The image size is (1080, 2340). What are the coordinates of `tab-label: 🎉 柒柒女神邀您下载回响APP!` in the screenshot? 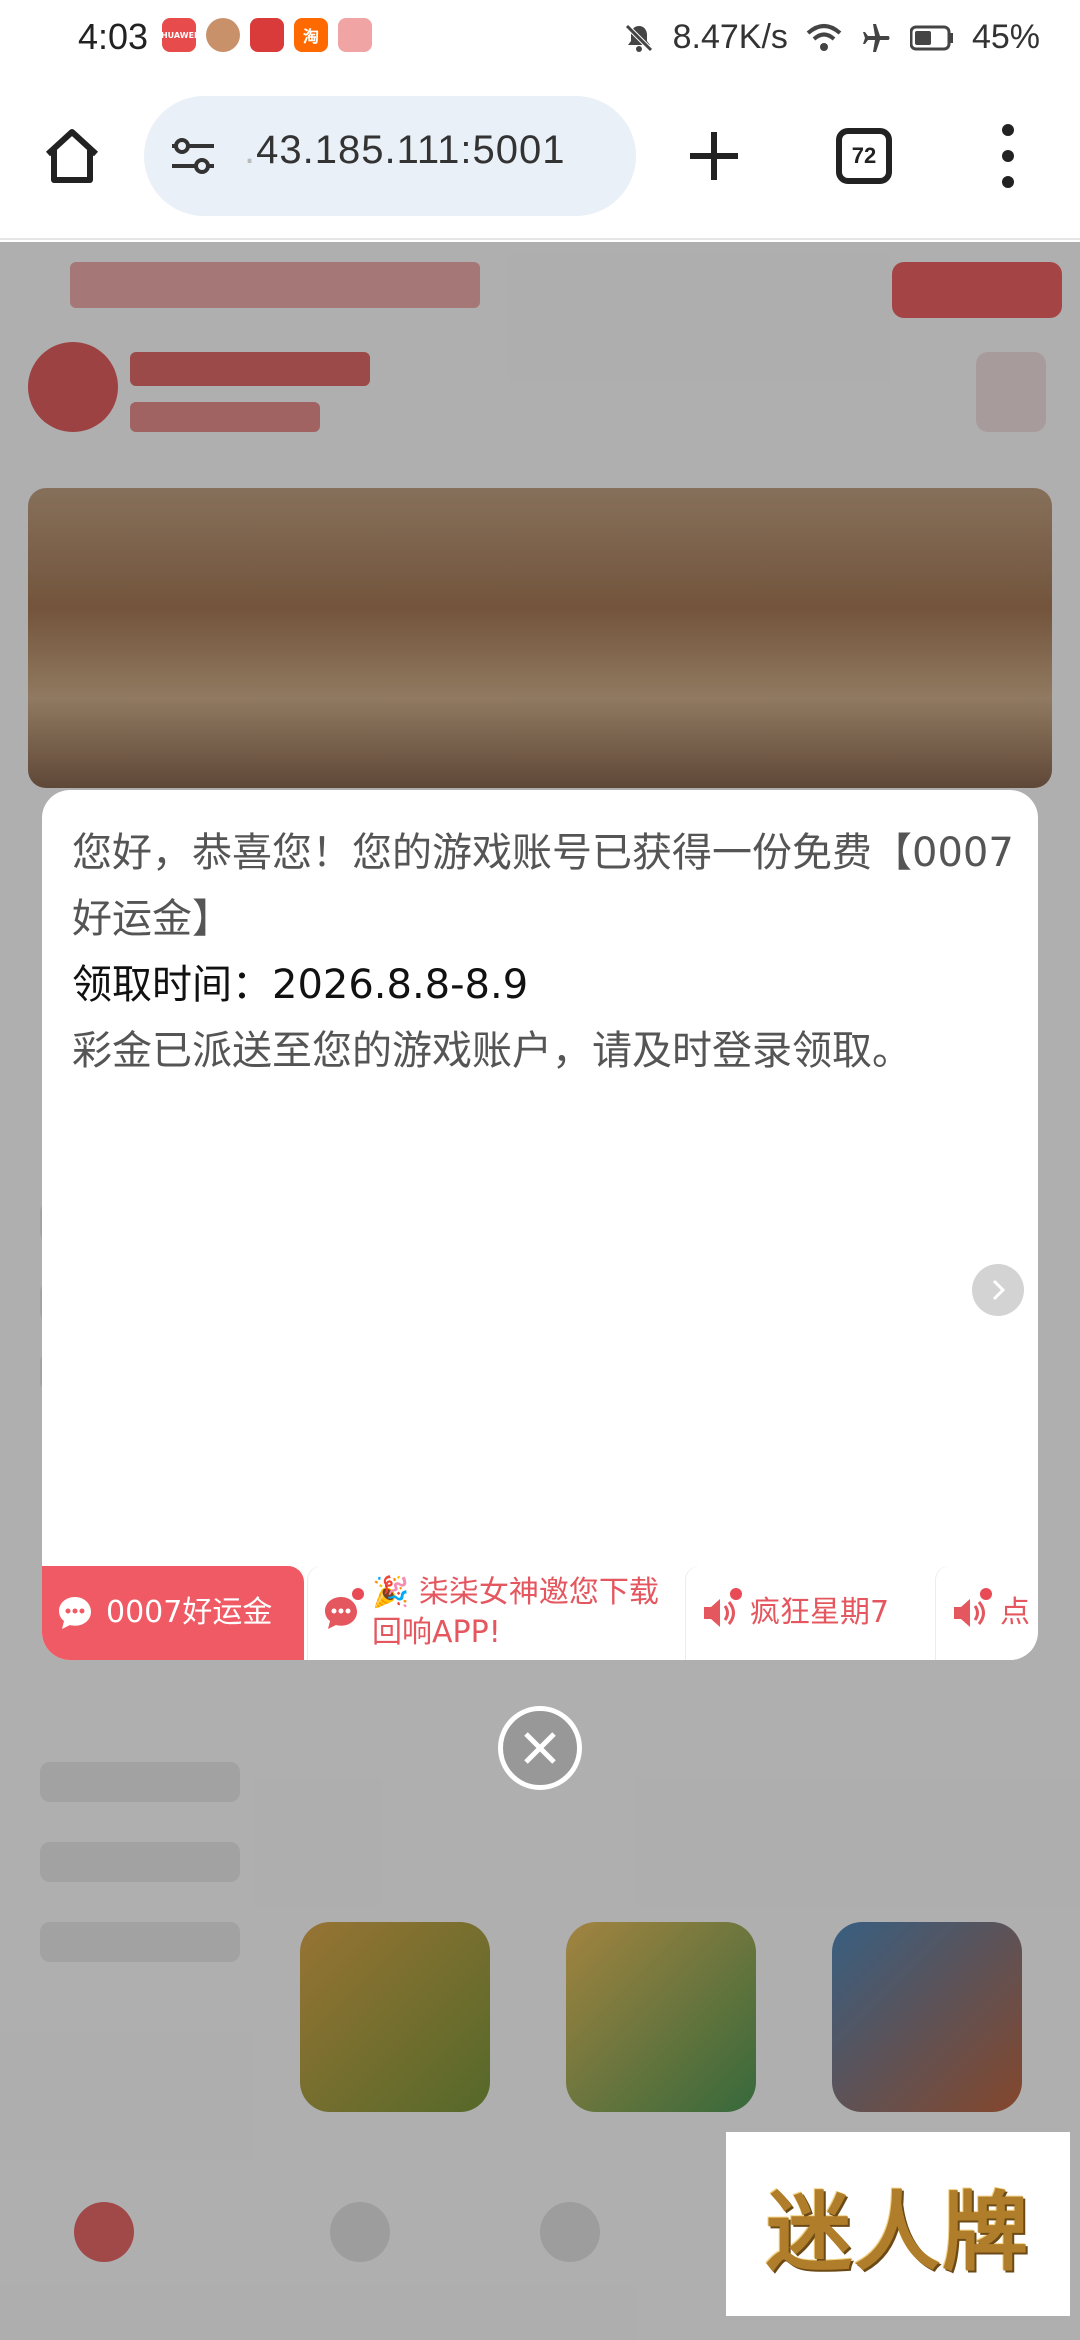 It's located at (515, 1612).